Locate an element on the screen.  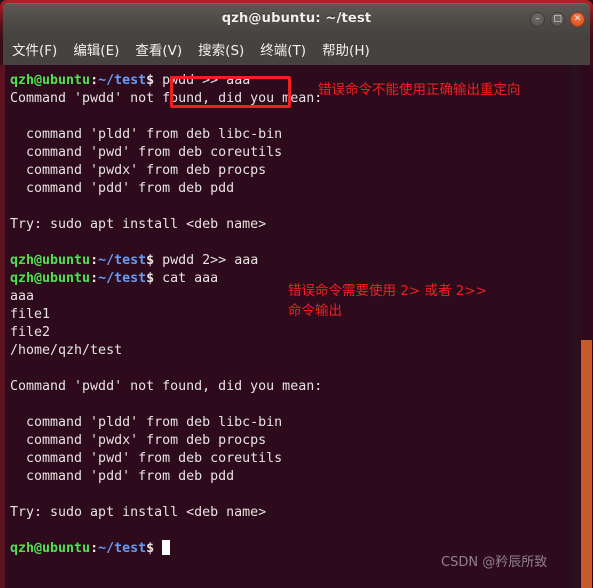
close-button: ✕ is located at coordinates (577, 19).